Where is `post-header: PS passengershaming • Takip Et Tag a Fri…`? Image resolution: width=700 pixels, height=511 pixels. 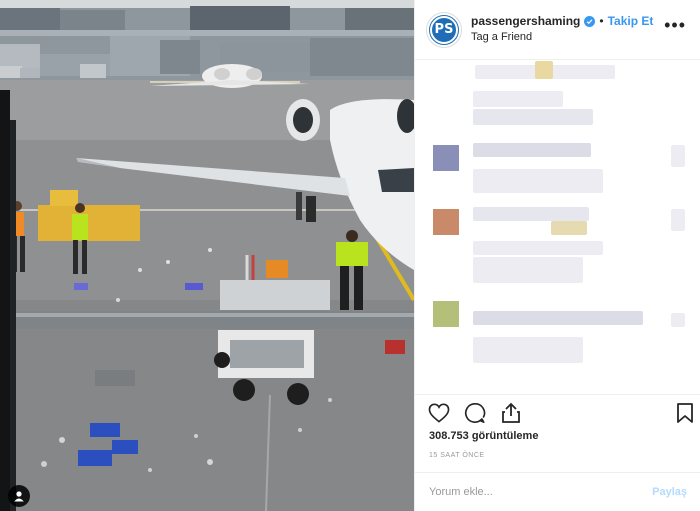 post-header: PS passengershaming • Takip Et Tag a Fri… is located at coordinates (557, 30).